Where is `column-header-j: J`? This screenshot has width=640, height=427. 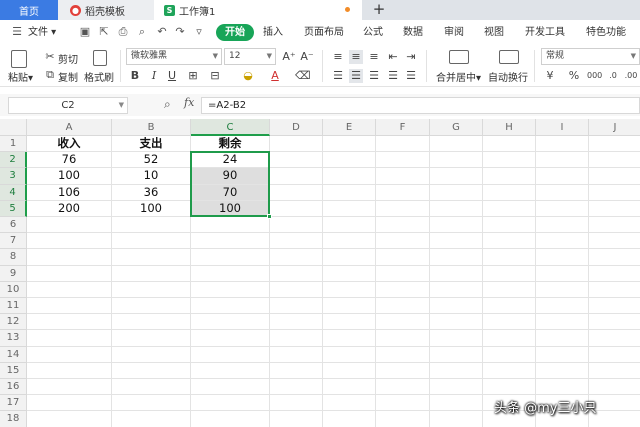 column-header-j: J is located at coordinates (614, 127).